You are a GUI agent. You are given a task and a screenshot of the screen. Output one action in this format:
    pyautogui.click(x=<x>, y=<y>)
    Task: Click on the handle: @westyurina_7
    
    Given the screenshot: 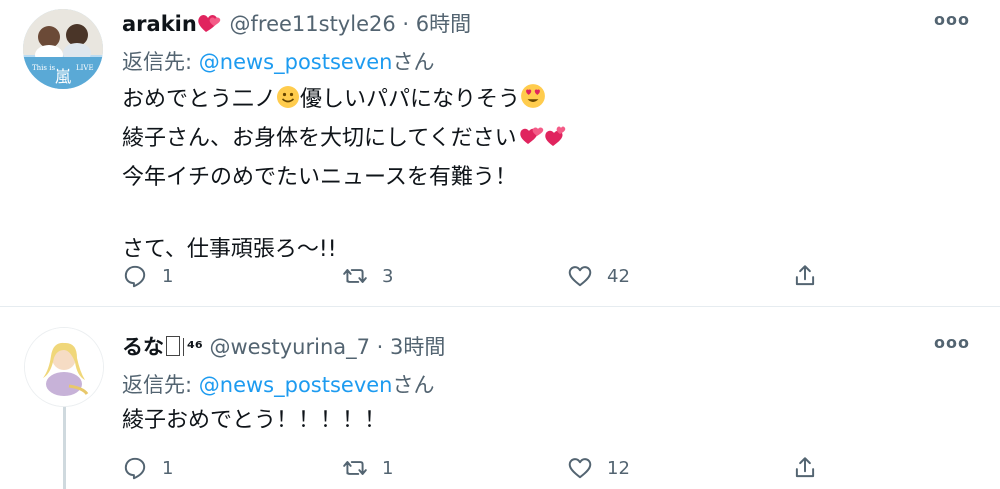 What is the action you would take?
    pyautogui.click(x=289, y=347)
    